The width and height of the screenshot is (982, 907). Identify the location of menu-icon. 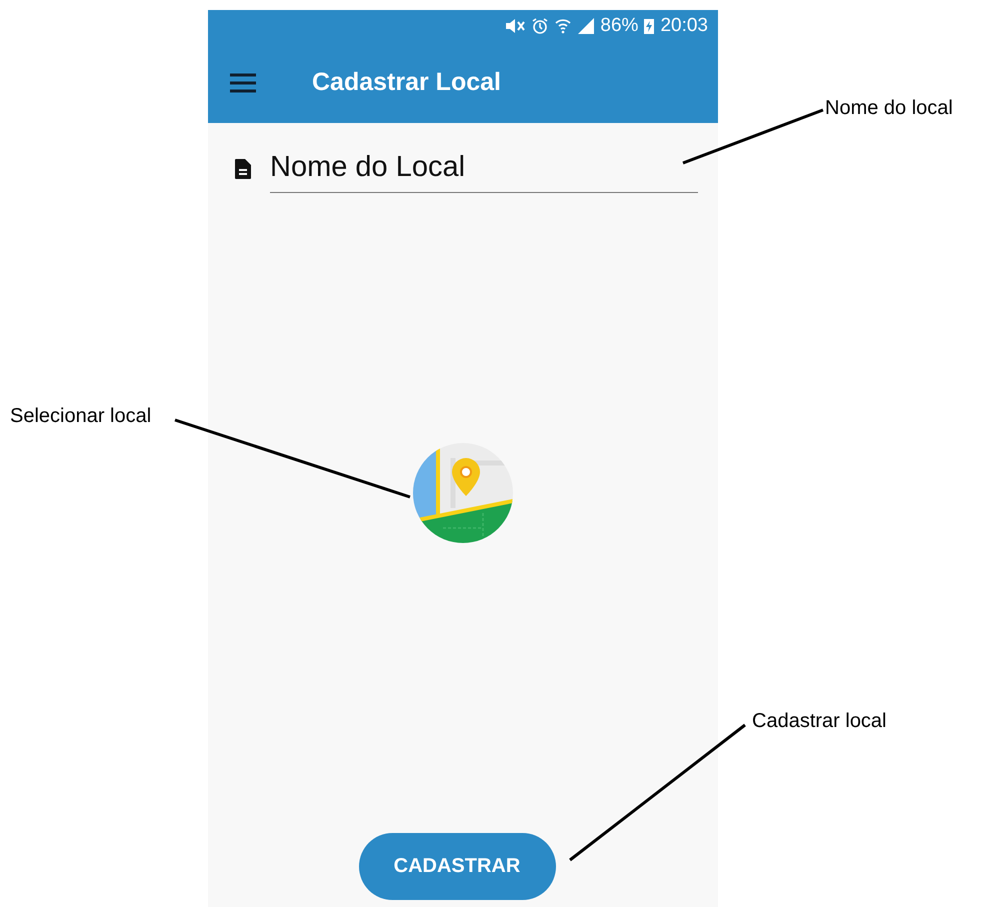
(243, 82).